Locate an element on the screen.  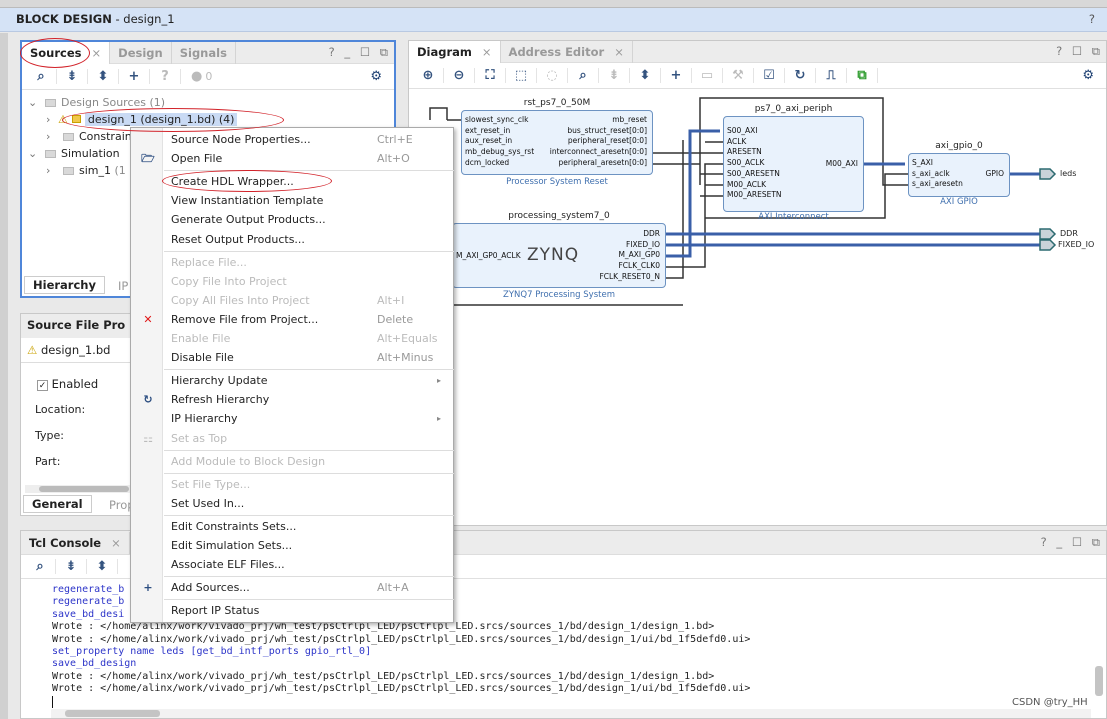
menu-item-add-module-to-block-design: Add Module to Block Design is located at coordinates (292, 461).